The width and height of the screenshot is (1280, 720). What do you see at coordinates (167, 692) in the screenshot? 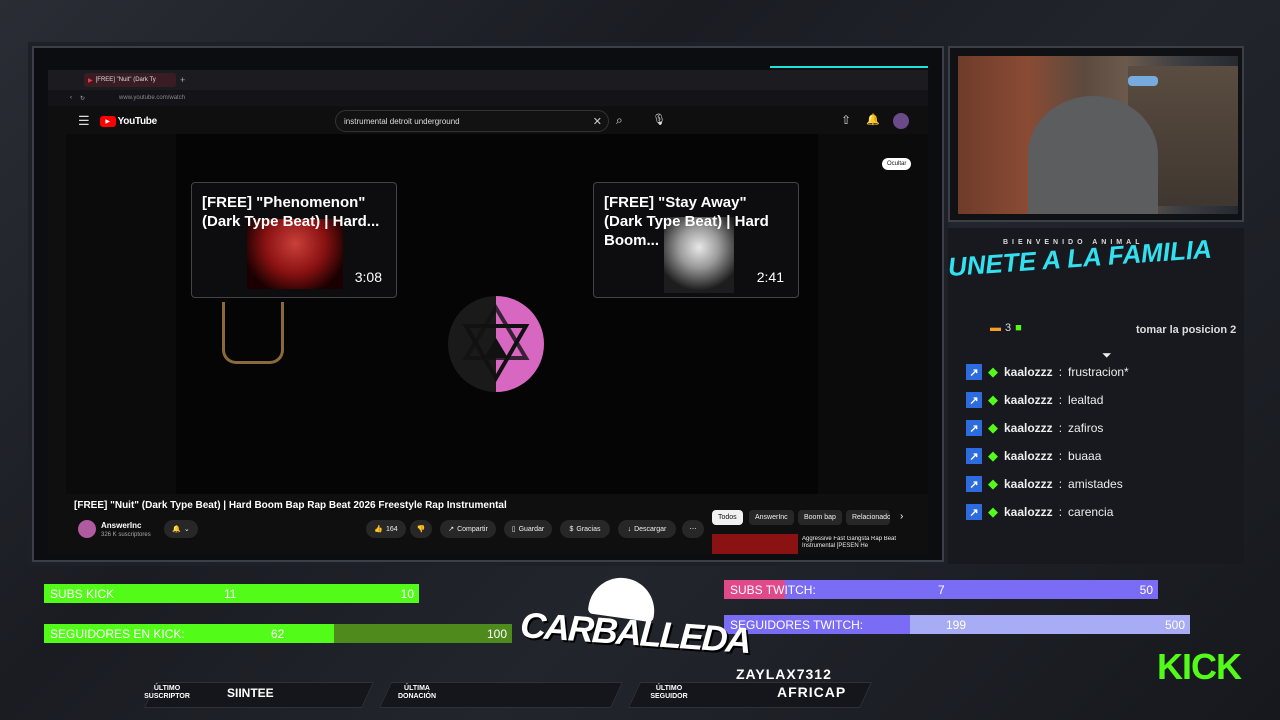
I see `last-sub-label: ÚLTIMO SUSCRIPTOR` at bounding box center [167, 692].